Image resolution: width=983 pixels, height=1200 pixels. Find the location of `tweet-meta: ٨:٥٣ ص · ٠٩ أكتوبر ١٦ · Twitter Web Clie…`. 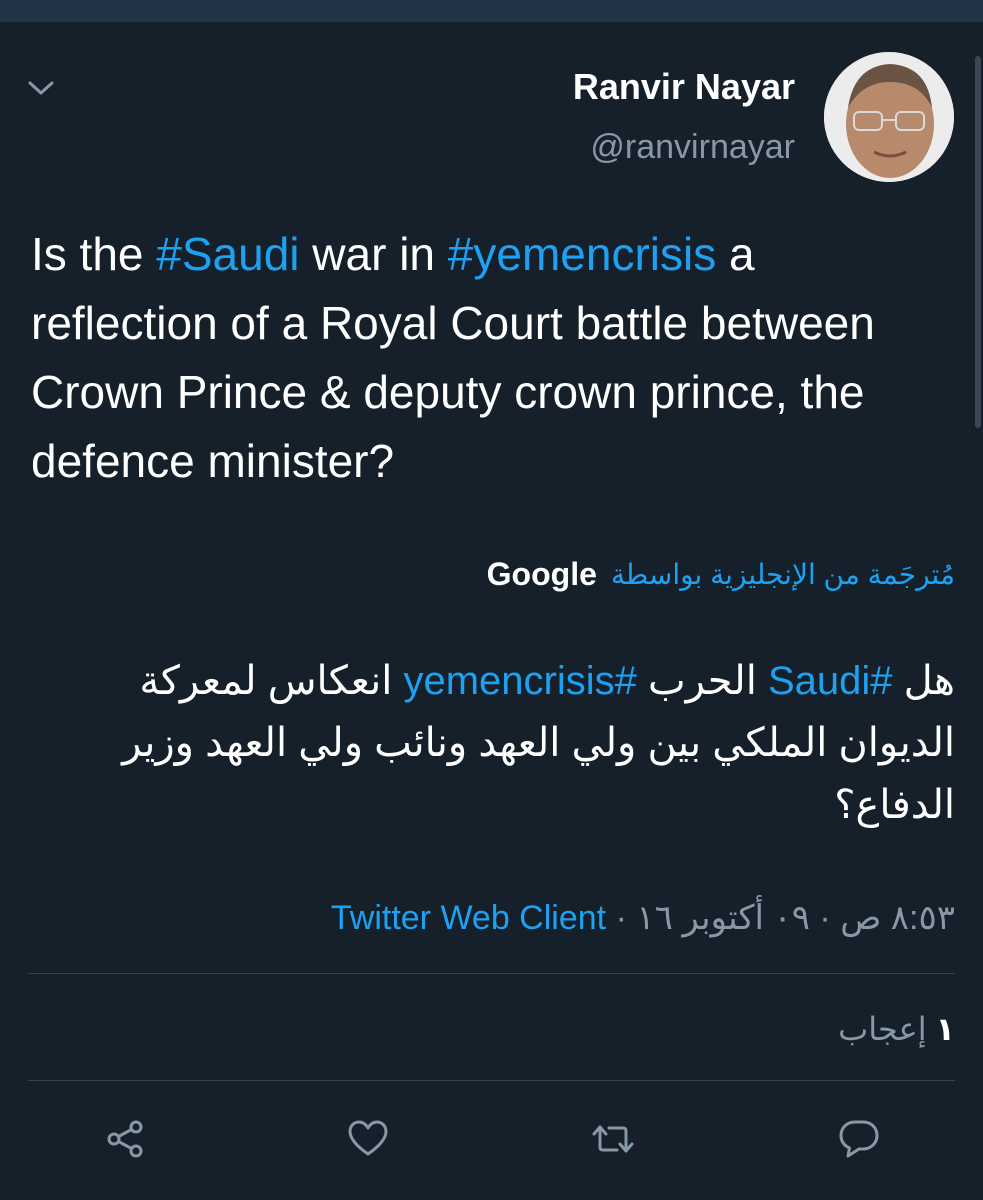

tweet-meta: ٨:٥٣ ص · ٠٩ أكتوبر ١٦ · Twitter Web Clie… is located at coordinates (643, 918).